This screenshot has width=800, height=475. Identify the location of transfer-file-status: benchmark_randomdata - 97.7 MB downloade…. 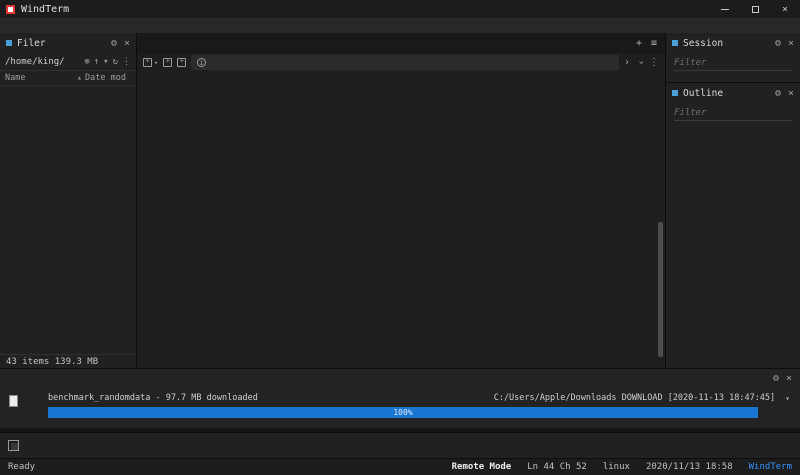
(153, 398).